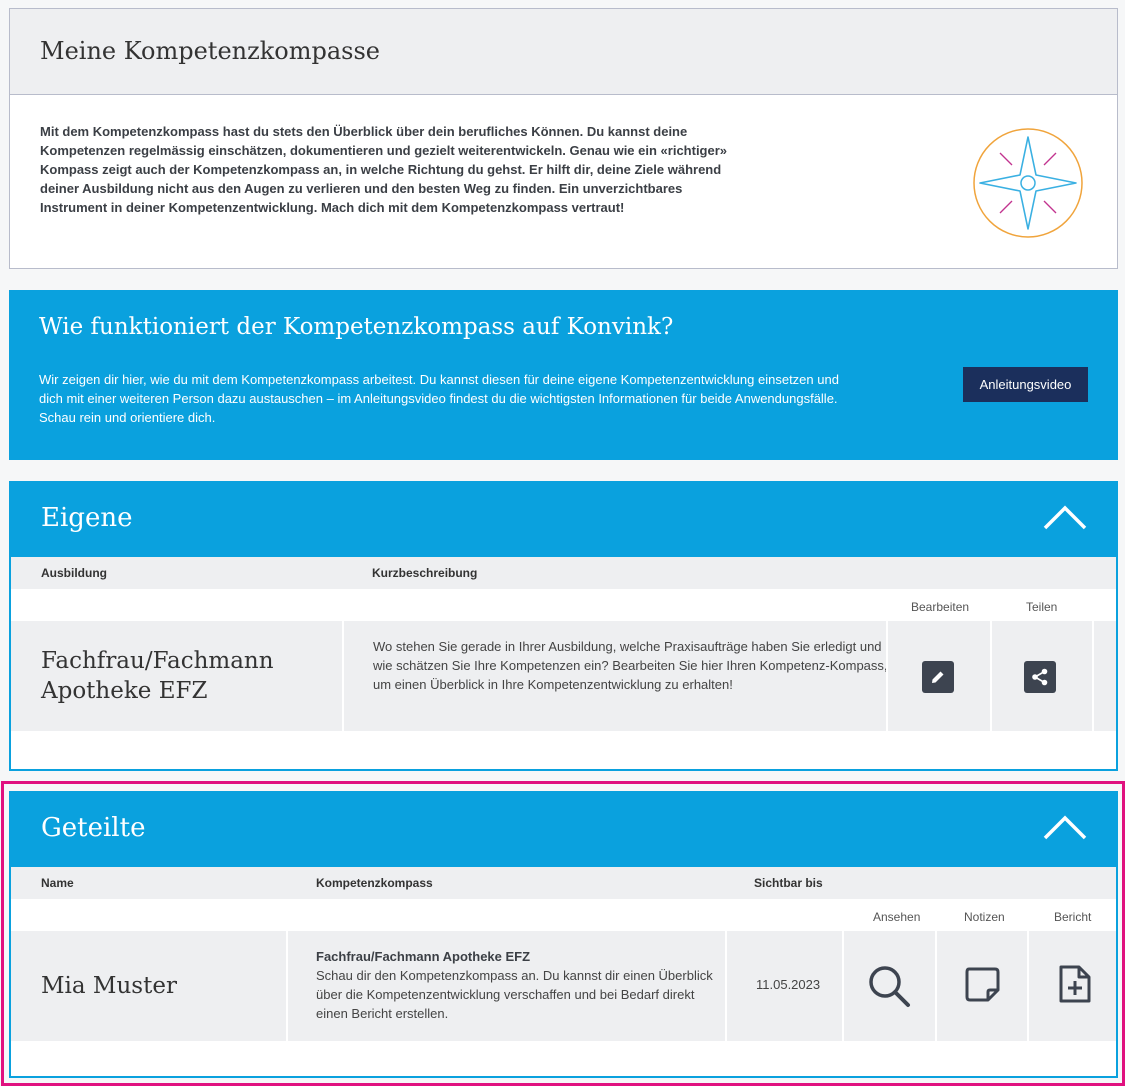 The image size is (1125, 1086). I want to click on edit-button, so click(938, 677).